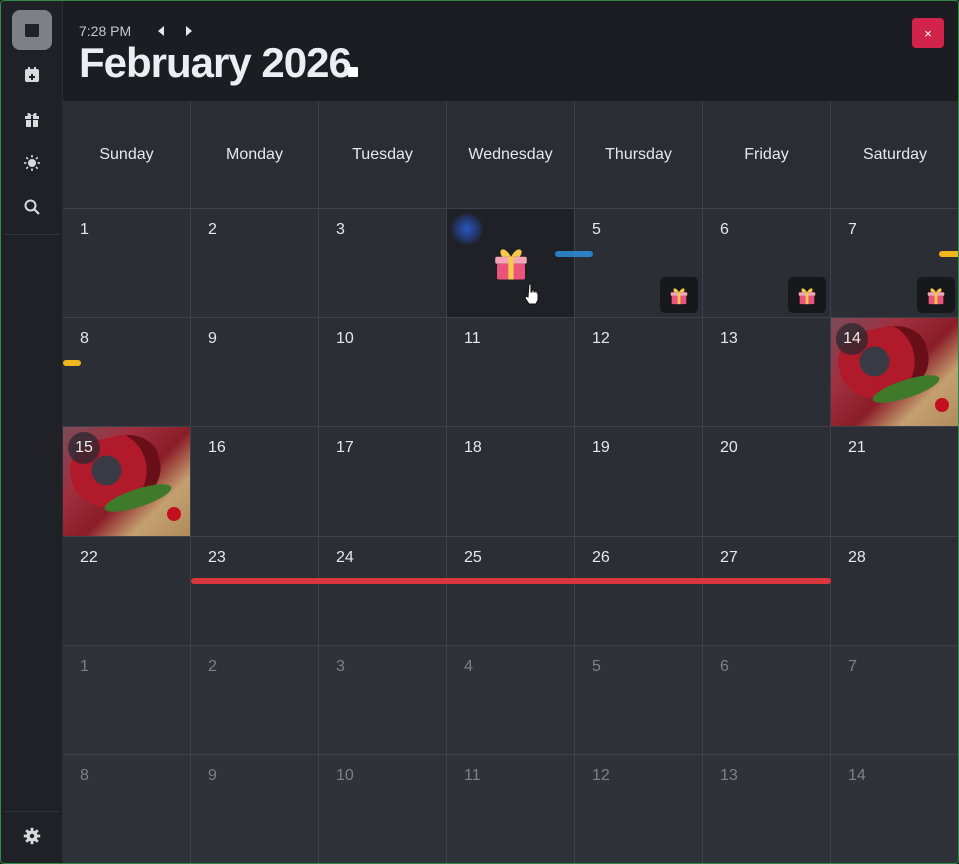 The image size is (959, 864). I want to click on day-cell: 20, so click(767, 482).